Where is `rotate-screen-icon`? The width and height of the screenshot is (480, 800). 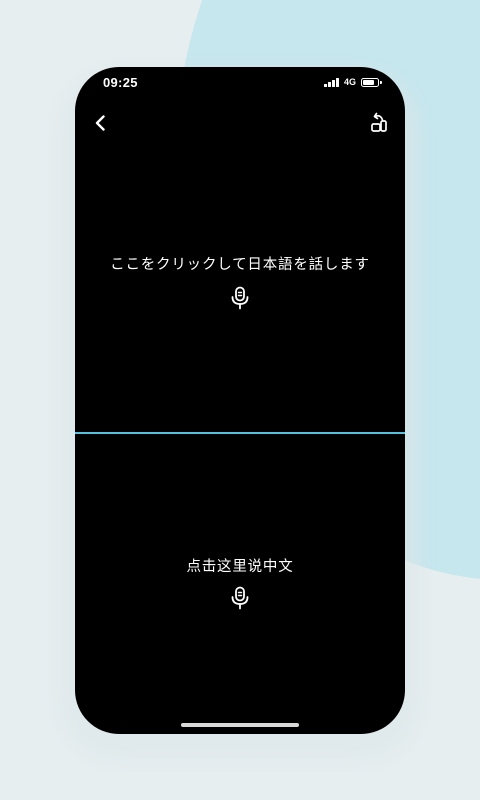
rotate-screen-icon is located at coordinates (379, 122).